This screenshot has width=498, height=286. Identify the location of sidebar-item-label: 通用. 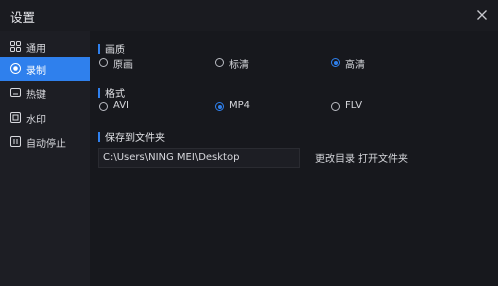
(36, 49).